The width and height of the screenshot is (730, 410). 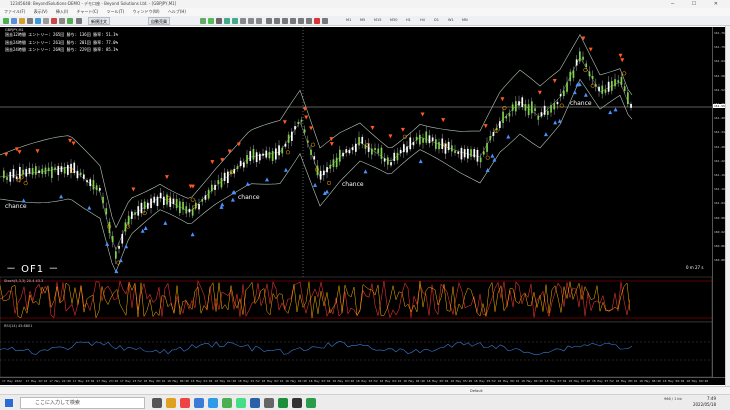 What do you see at coordinates (159, 21) in the screenshot?
I see `auto-trade-button: 自動売買` at bounding box center [159, 21].